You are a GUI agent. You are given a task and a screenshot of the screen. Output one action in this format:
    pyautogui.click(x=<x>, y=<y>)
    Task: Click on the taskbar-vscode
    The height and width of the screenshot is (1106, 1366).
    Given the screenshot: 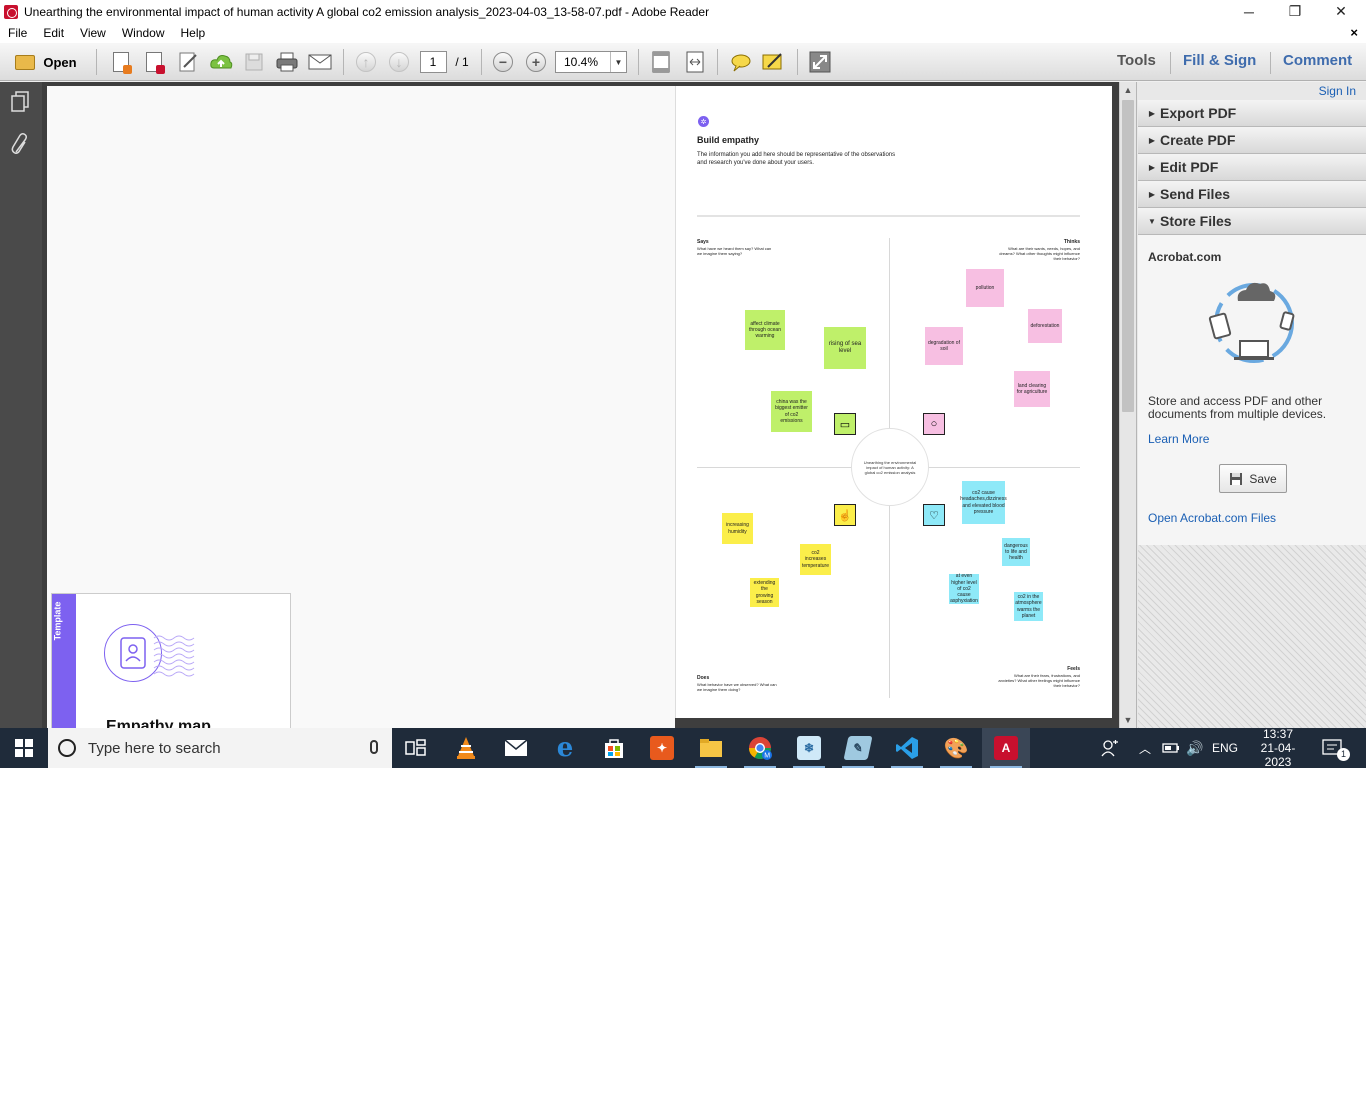 What is the action you would take?
    pyautogui.click(x=907, y=748)
    